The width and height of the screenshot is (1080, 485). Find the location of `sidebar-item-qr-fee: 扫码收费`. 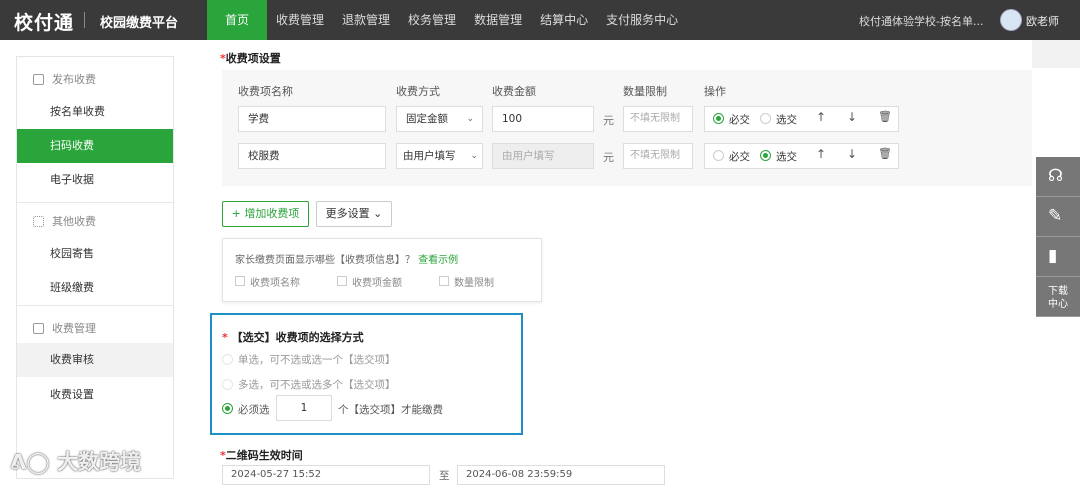

sidebar-item-qr-fee: 扫码收费 is located at coordinates (95, 146).